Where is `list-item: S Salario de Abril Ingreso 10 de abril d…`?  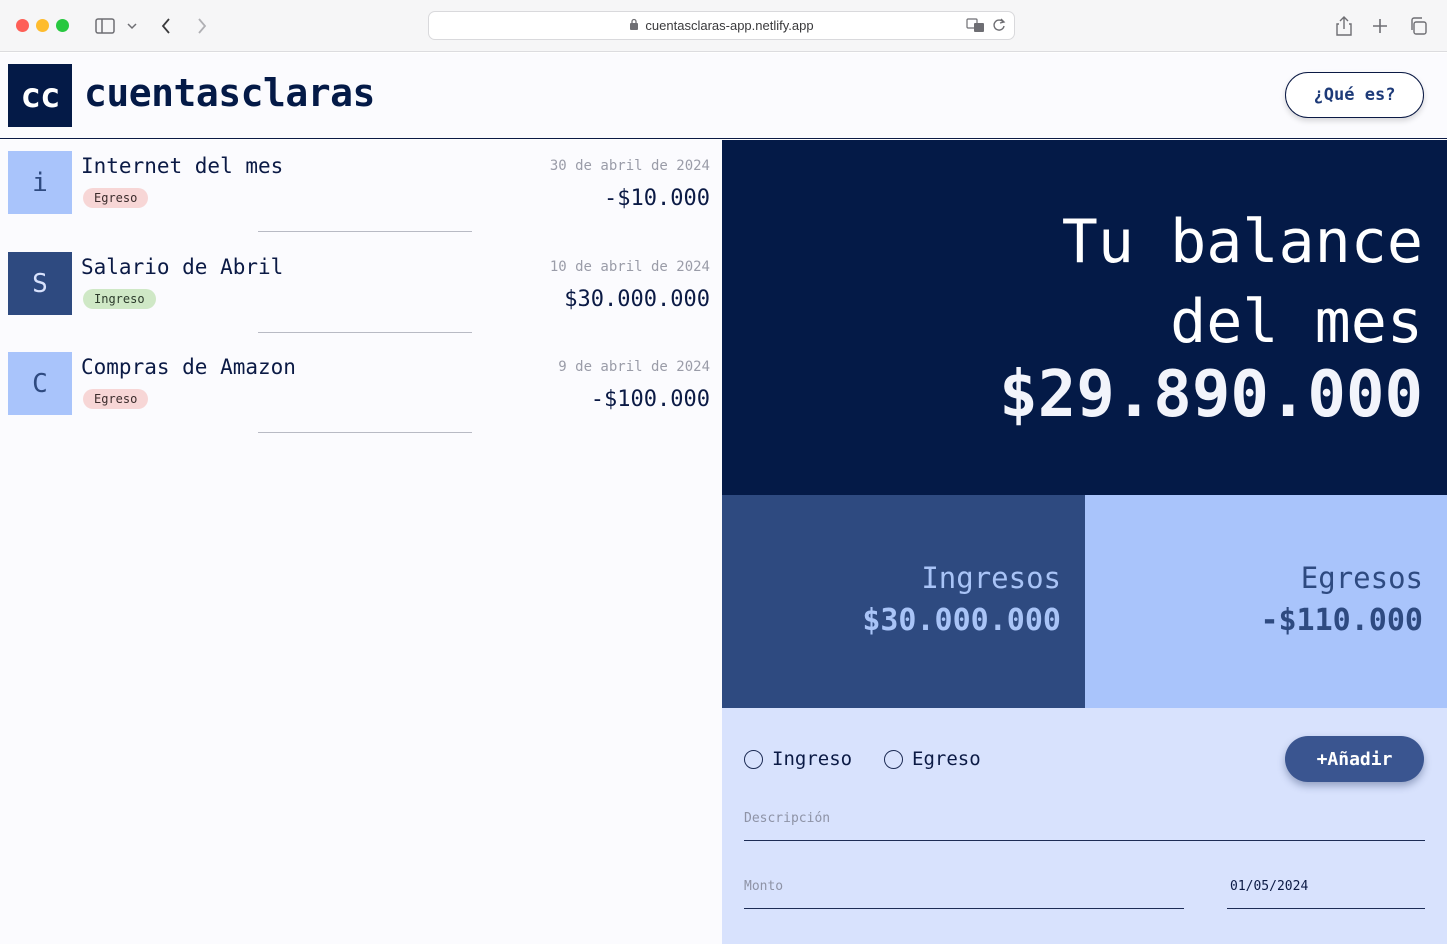 list-item: S Salario de Abril Ingreso 10 de abril d… is located at coordinates (361, 291).